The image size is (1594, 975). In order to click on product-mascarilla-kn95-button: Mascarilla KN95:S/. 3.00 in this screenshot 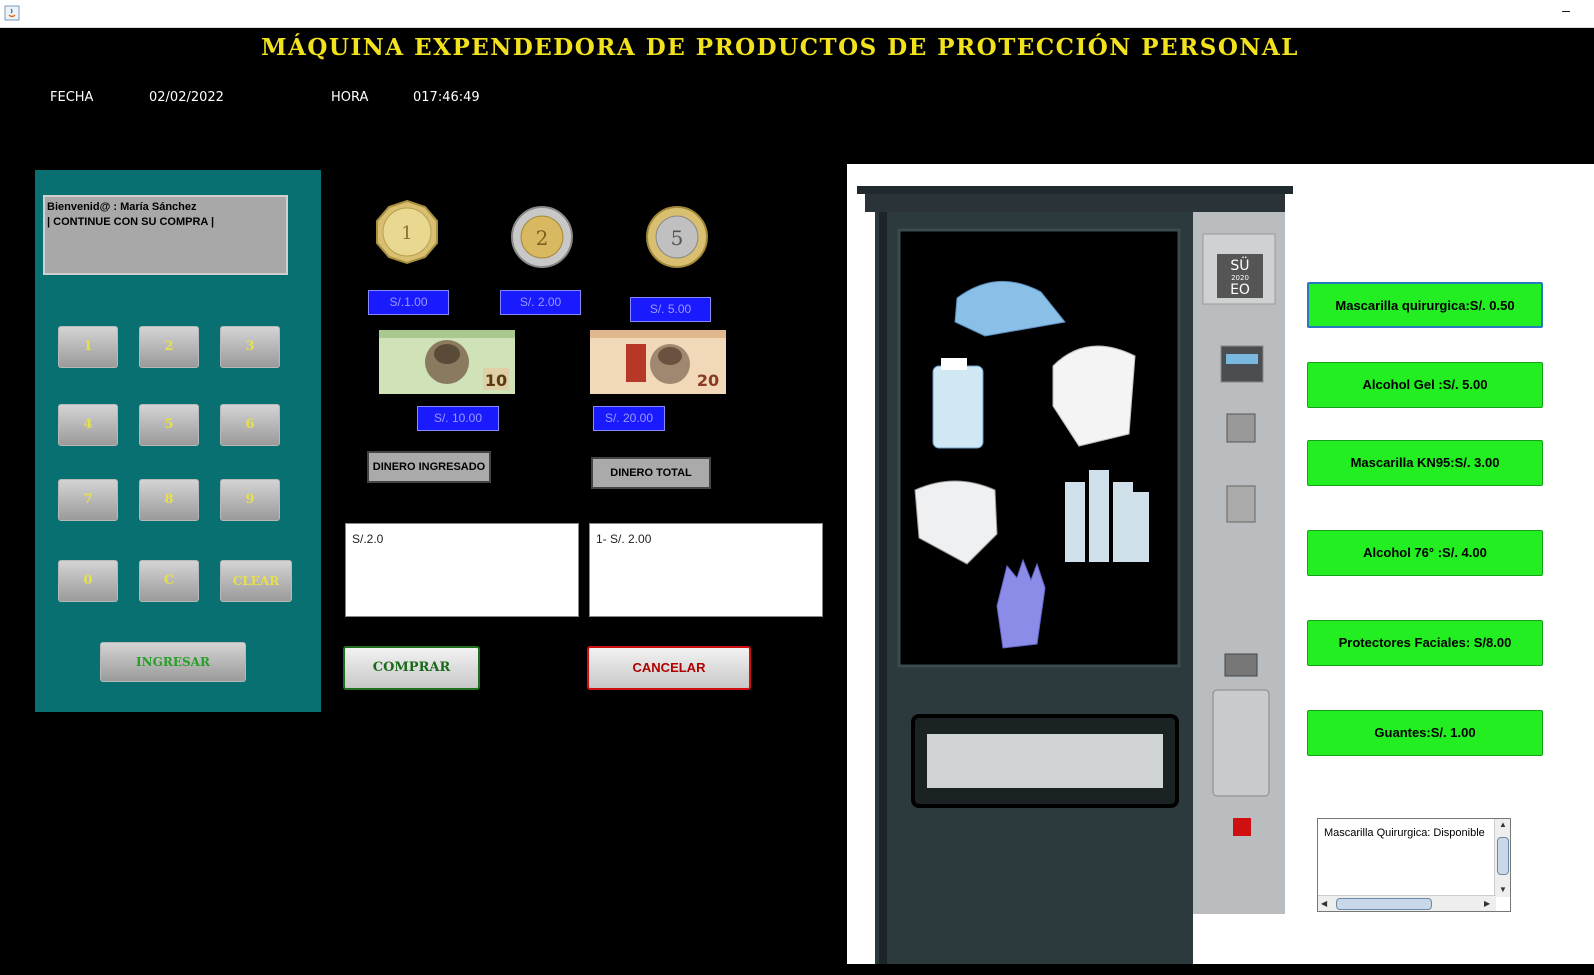, I will do `click(1425, 463)`.